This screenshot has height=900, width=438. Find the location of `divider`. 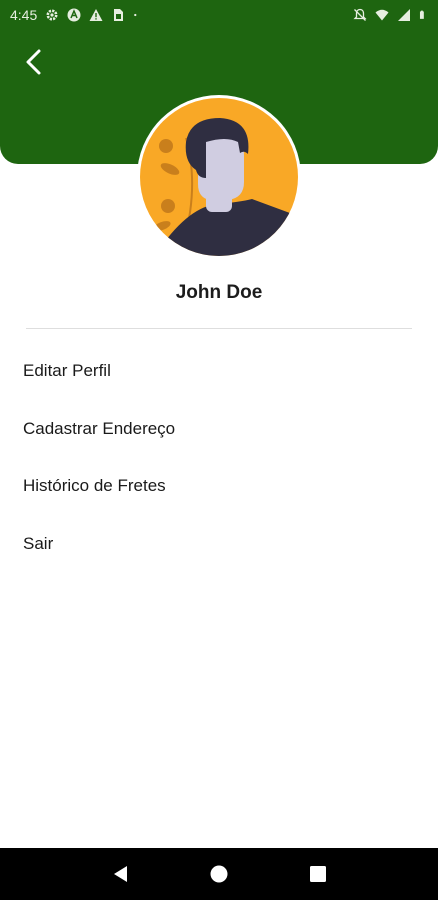

divider is located at coordinates (219, 328).